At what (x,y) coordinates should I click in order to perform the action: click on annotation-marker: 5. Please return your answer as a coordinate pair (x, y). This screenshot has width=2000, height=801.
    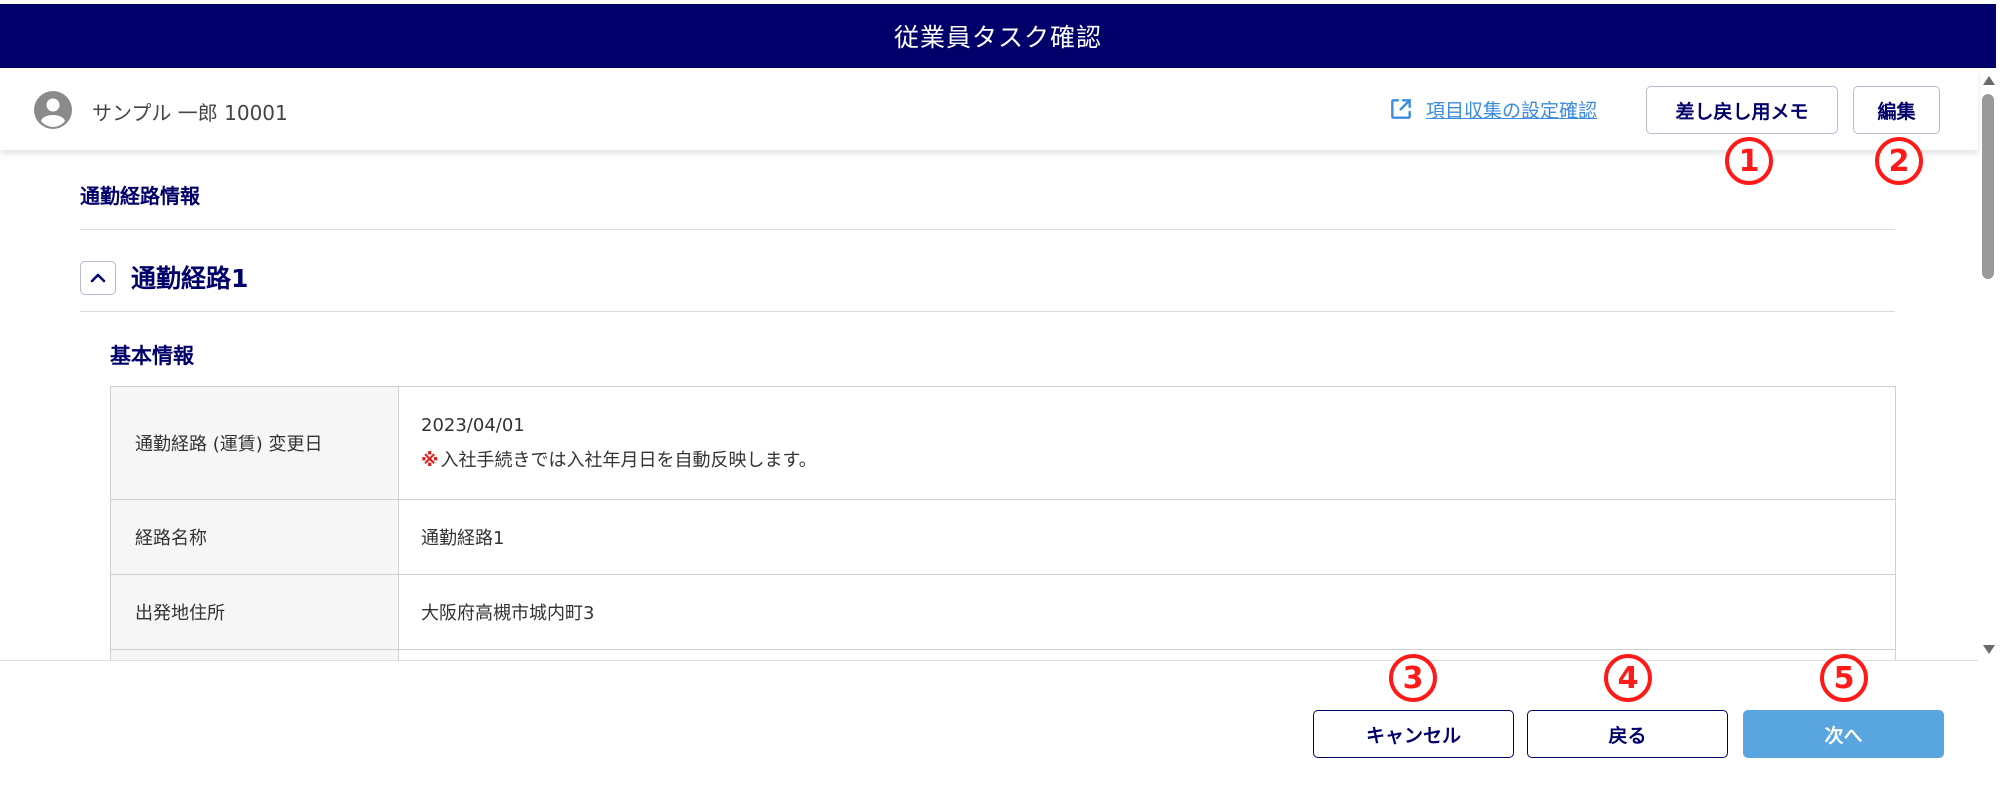
    Looking at the image, I should click on (1844, 678).